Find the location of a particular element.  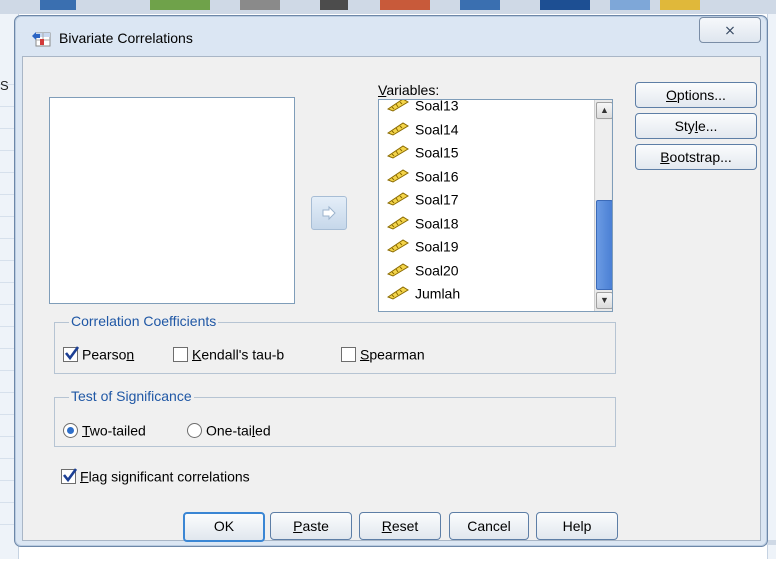

variable-list-item: Soal14 is located at coordinates (423, 128).